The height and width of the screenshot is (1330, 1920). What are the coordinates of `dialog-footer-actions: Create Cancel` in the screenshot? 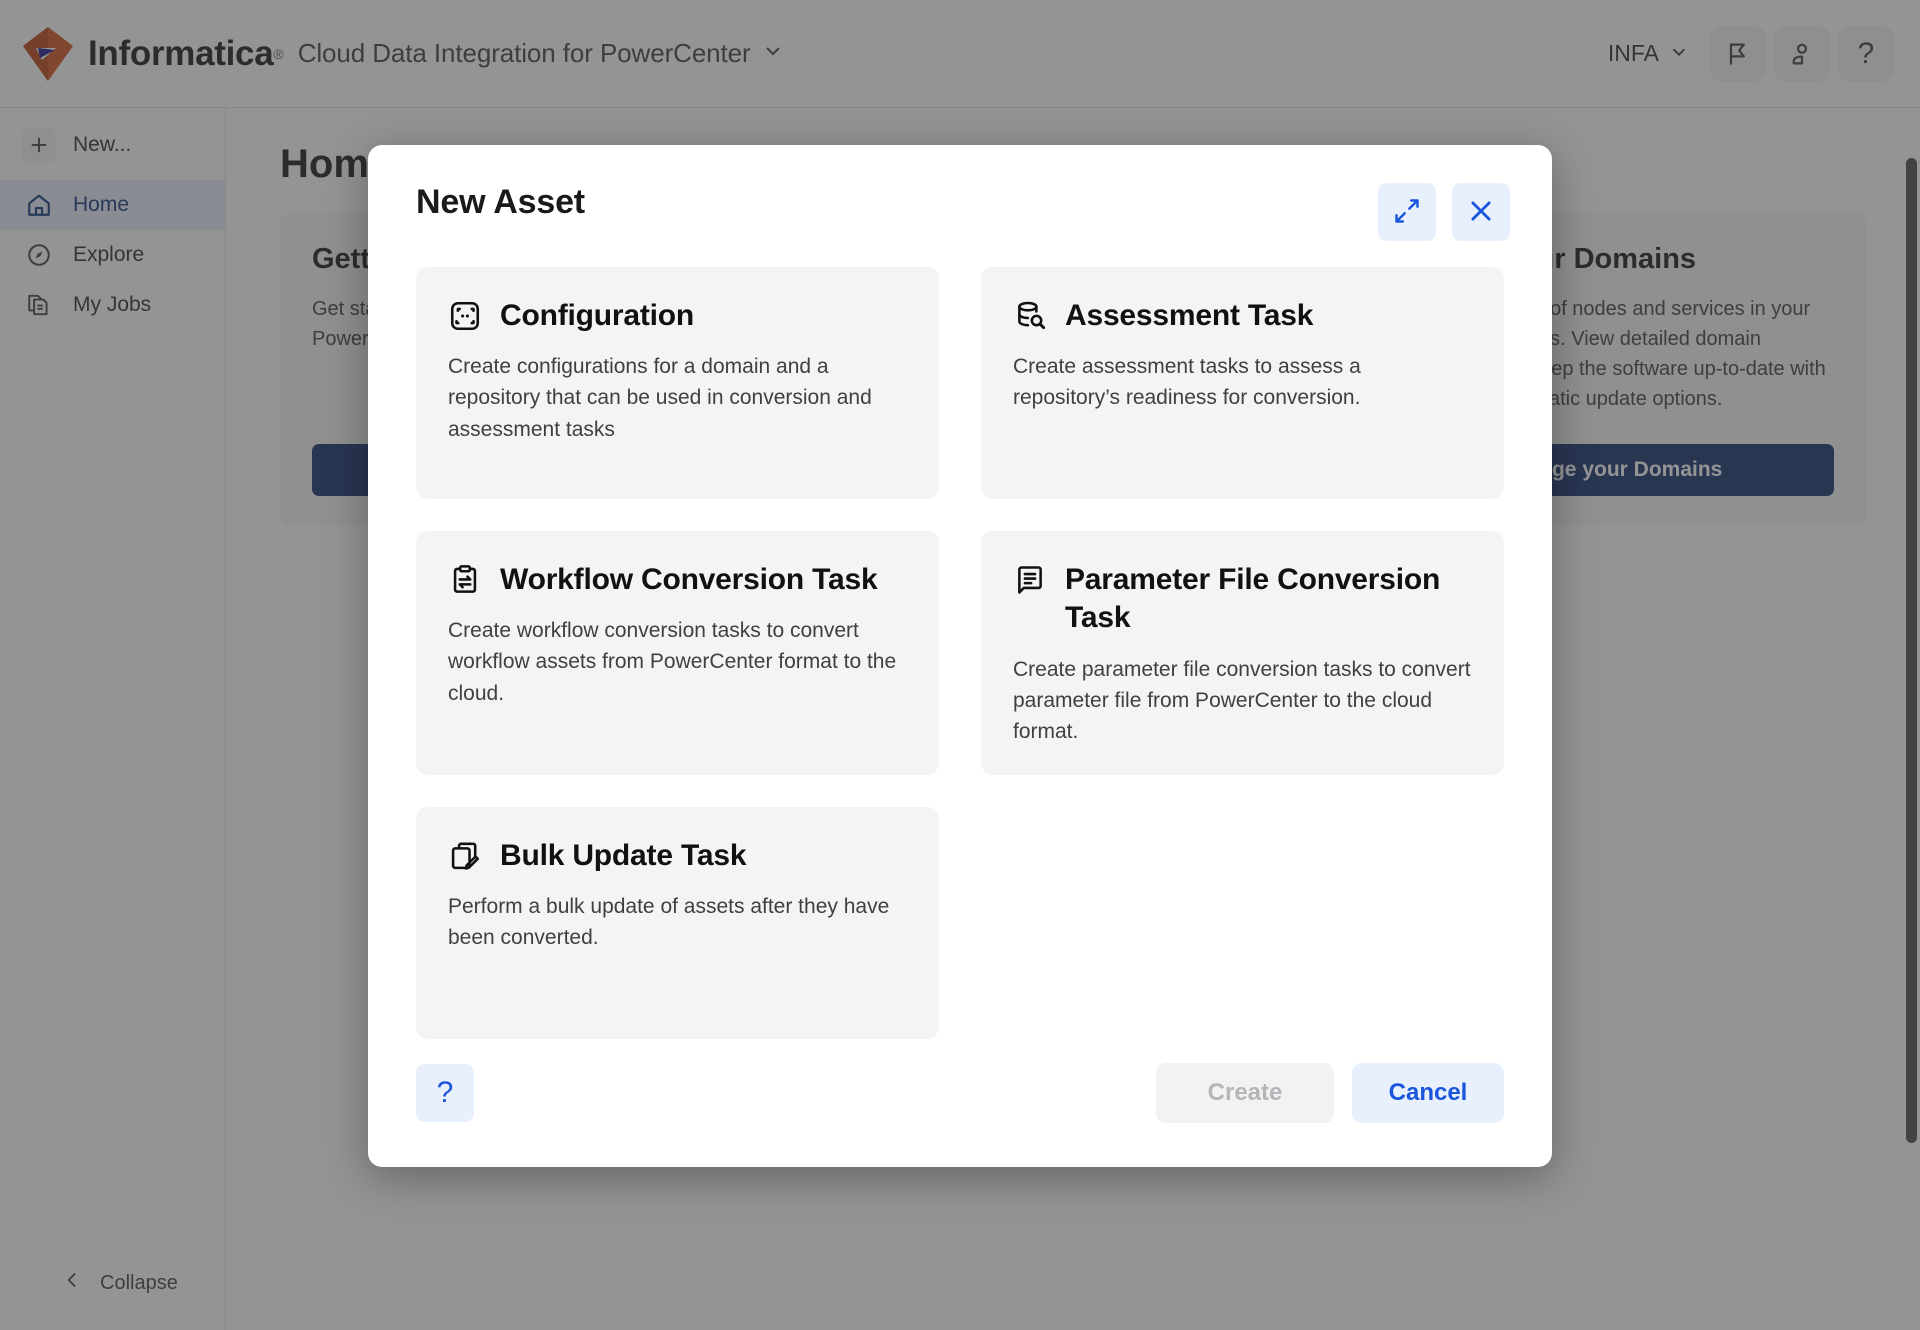 It's located at (1330, 1093).